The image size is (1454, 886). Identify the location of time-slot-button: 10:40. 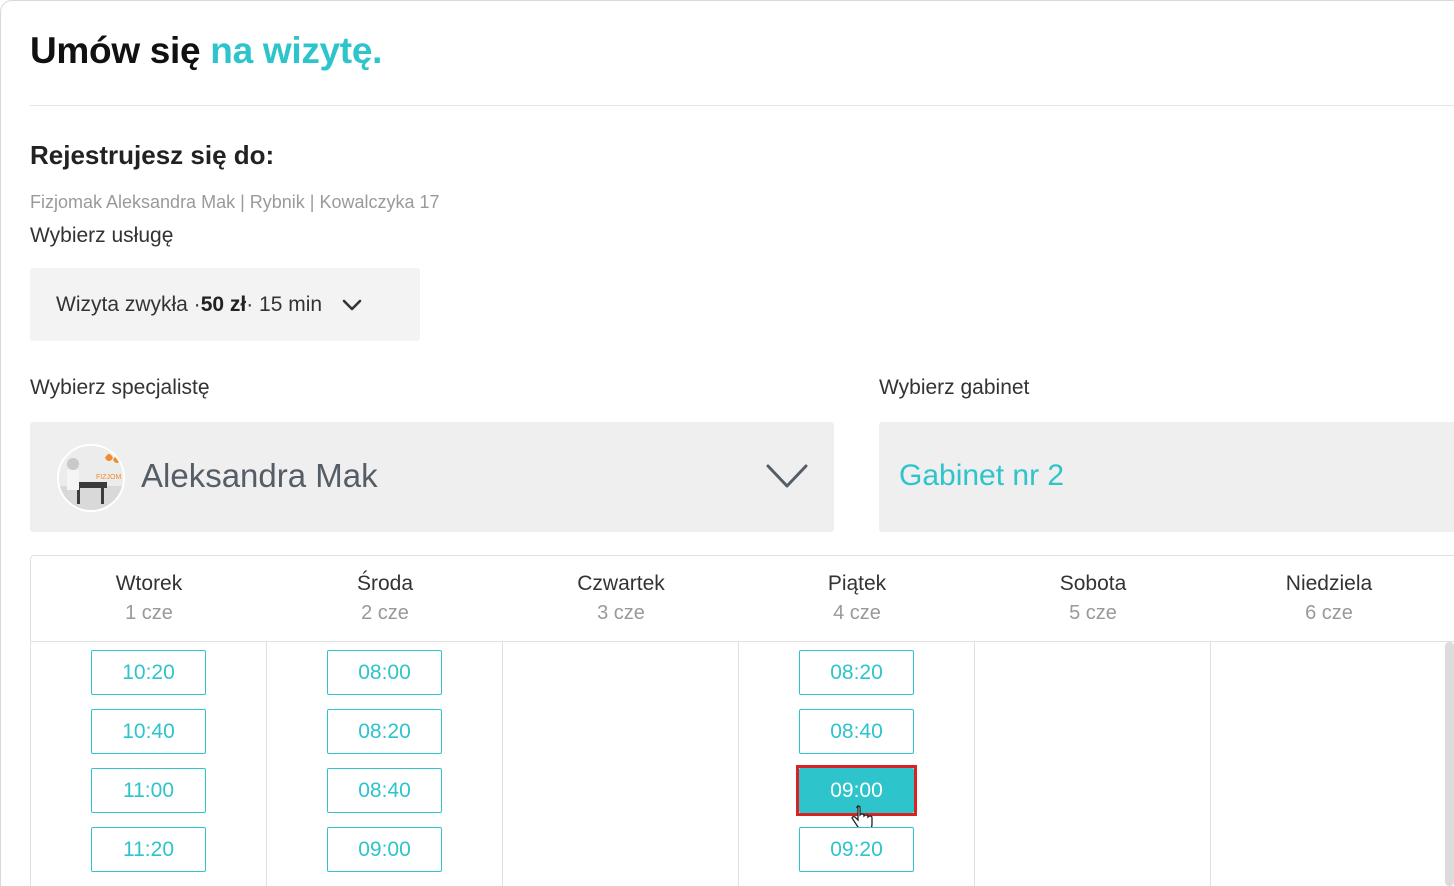
(148, 731).